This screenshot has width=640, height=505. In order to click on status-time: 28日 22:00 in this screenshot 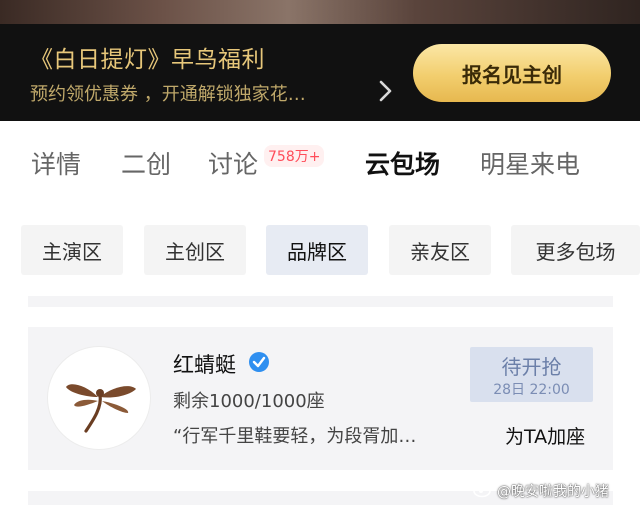, I will do `click(531, 390)`.